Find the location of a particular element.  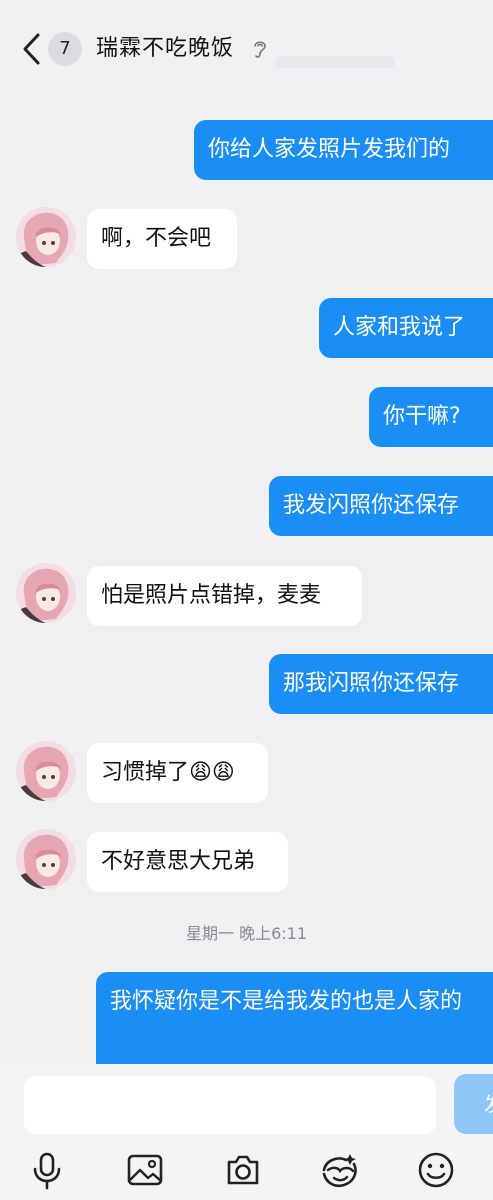

message-bubble-outgoing: 我发闪照你还保存 is located at coordinates (381, 506).